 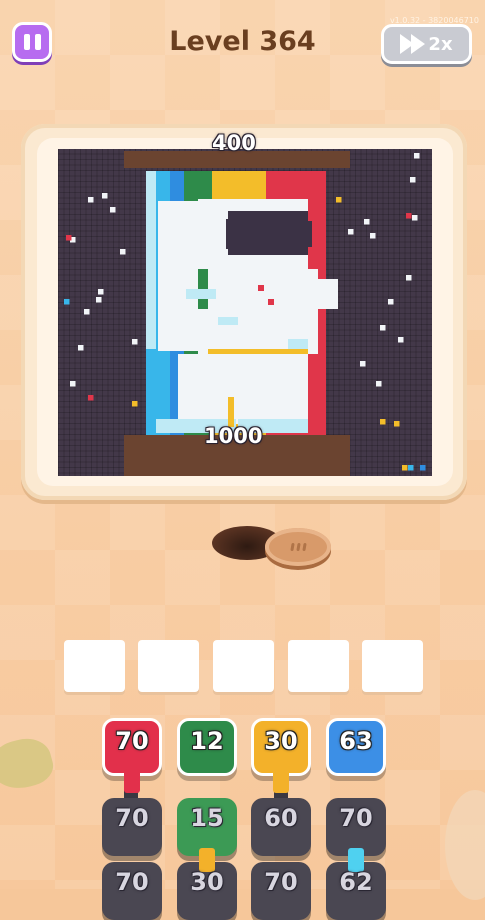 What do you see at coordinates (258, 351) in the screenshot?
I see `suit-belt` at bounding box center [258, 351].